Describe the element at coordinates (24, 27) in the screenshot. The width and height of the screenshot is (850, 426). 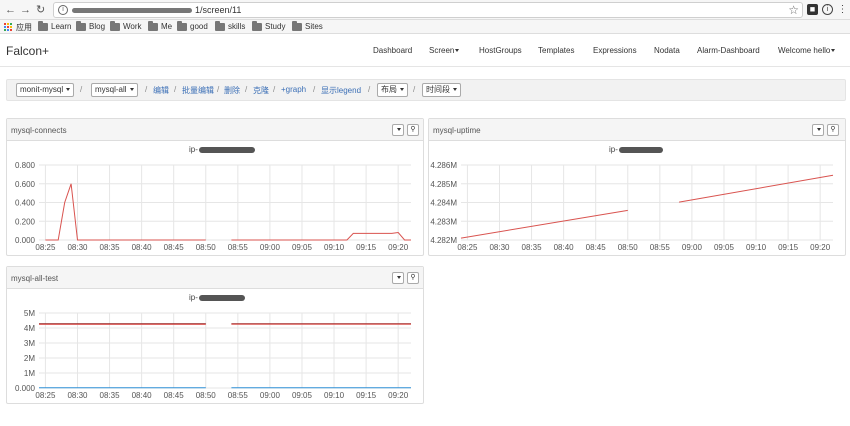
I see `bookmark-label: 应用` at that location.